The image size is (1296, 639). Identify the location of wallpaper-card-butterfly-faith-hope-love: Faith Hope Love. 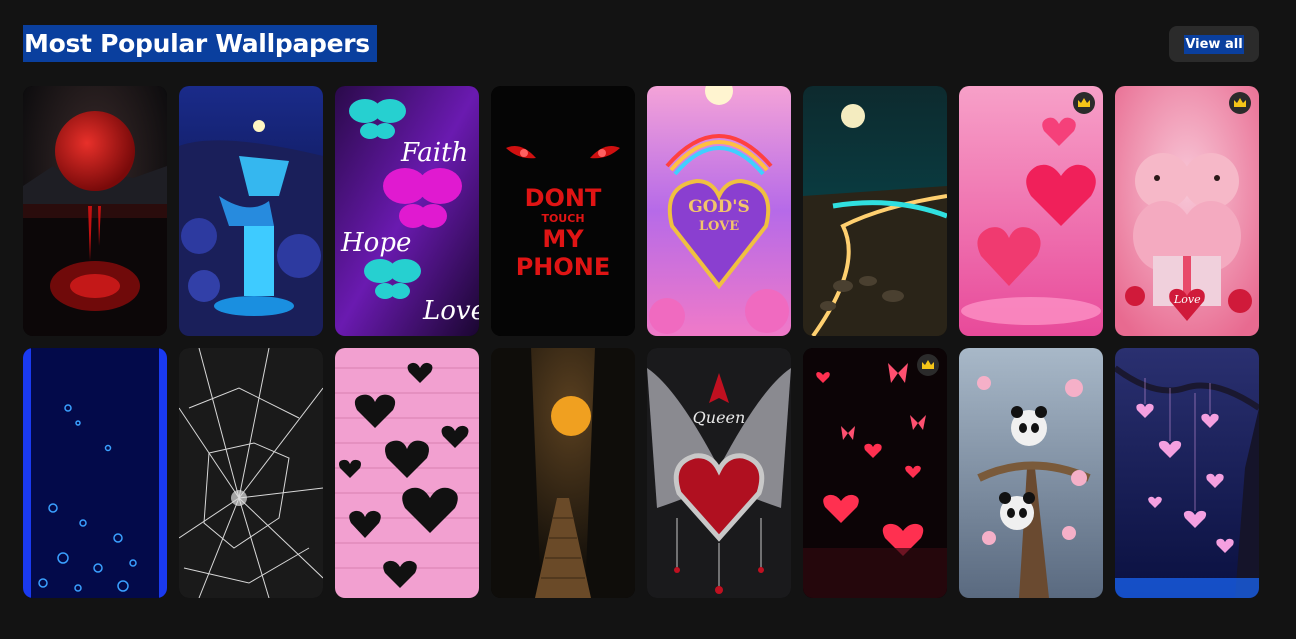
(407, 211).